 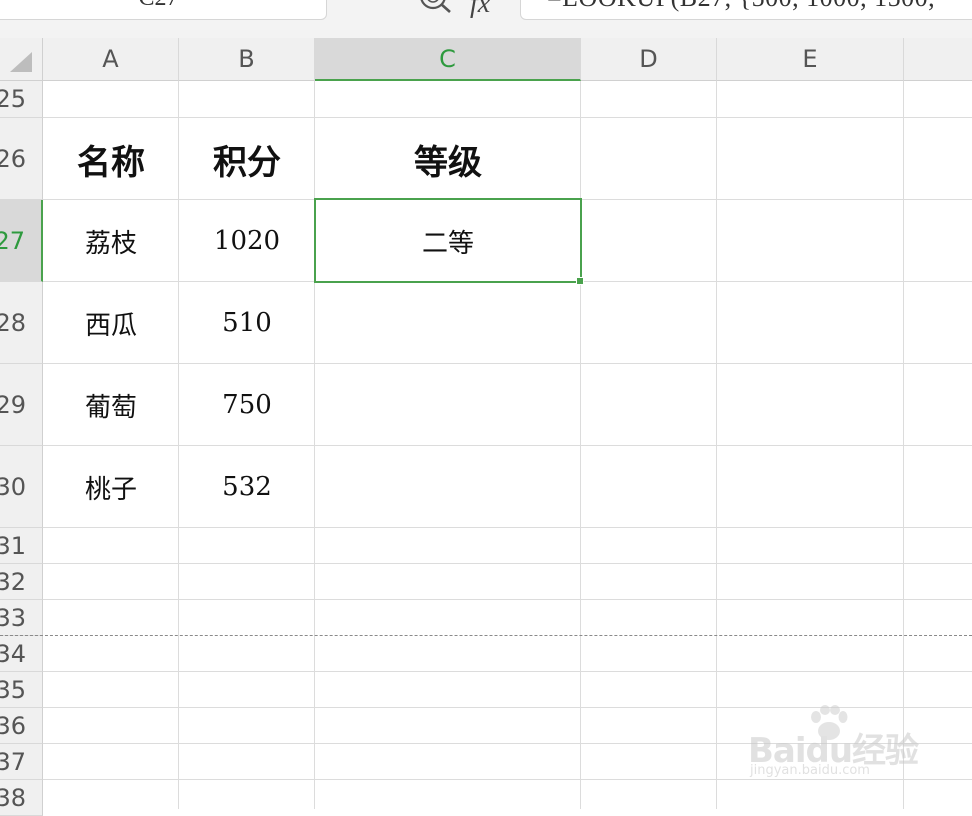 I want to click on name-box: C27, so click(x=163, y=10).